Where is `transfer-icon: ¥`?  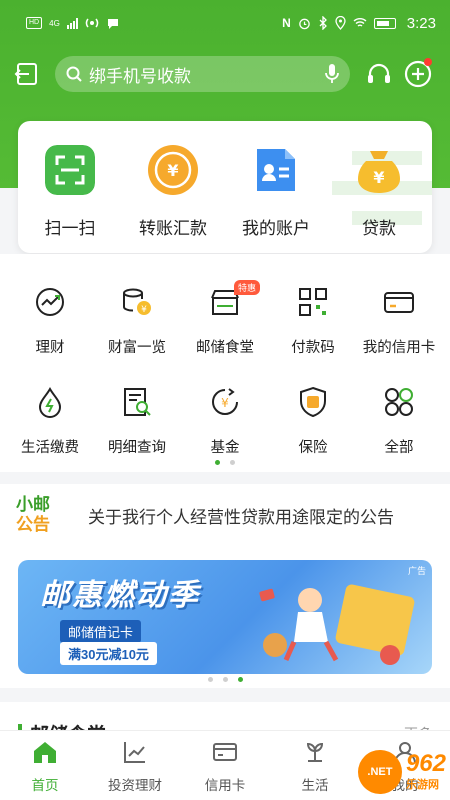 transfer-icon: ¥ is located at coordinates (173, 170).